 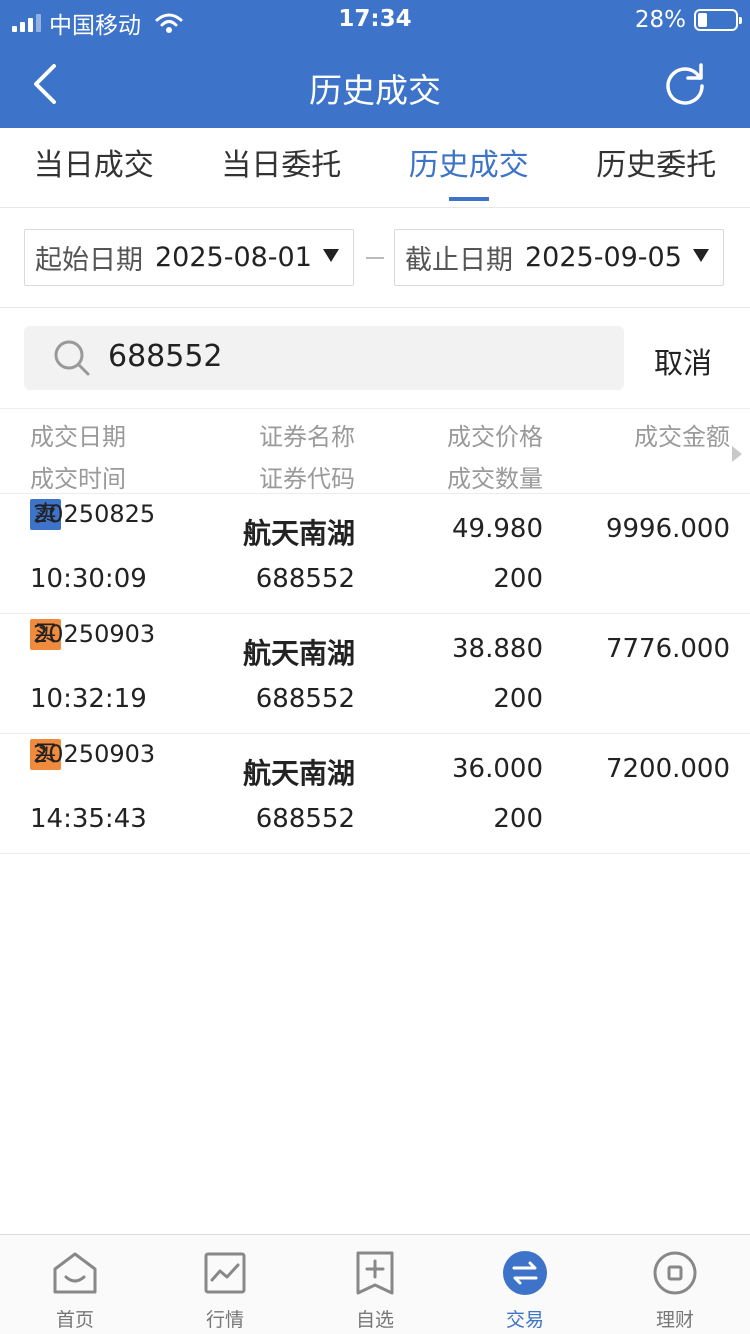 I want to click on col-header-date: 成交日期, so click(x=78, y=437).